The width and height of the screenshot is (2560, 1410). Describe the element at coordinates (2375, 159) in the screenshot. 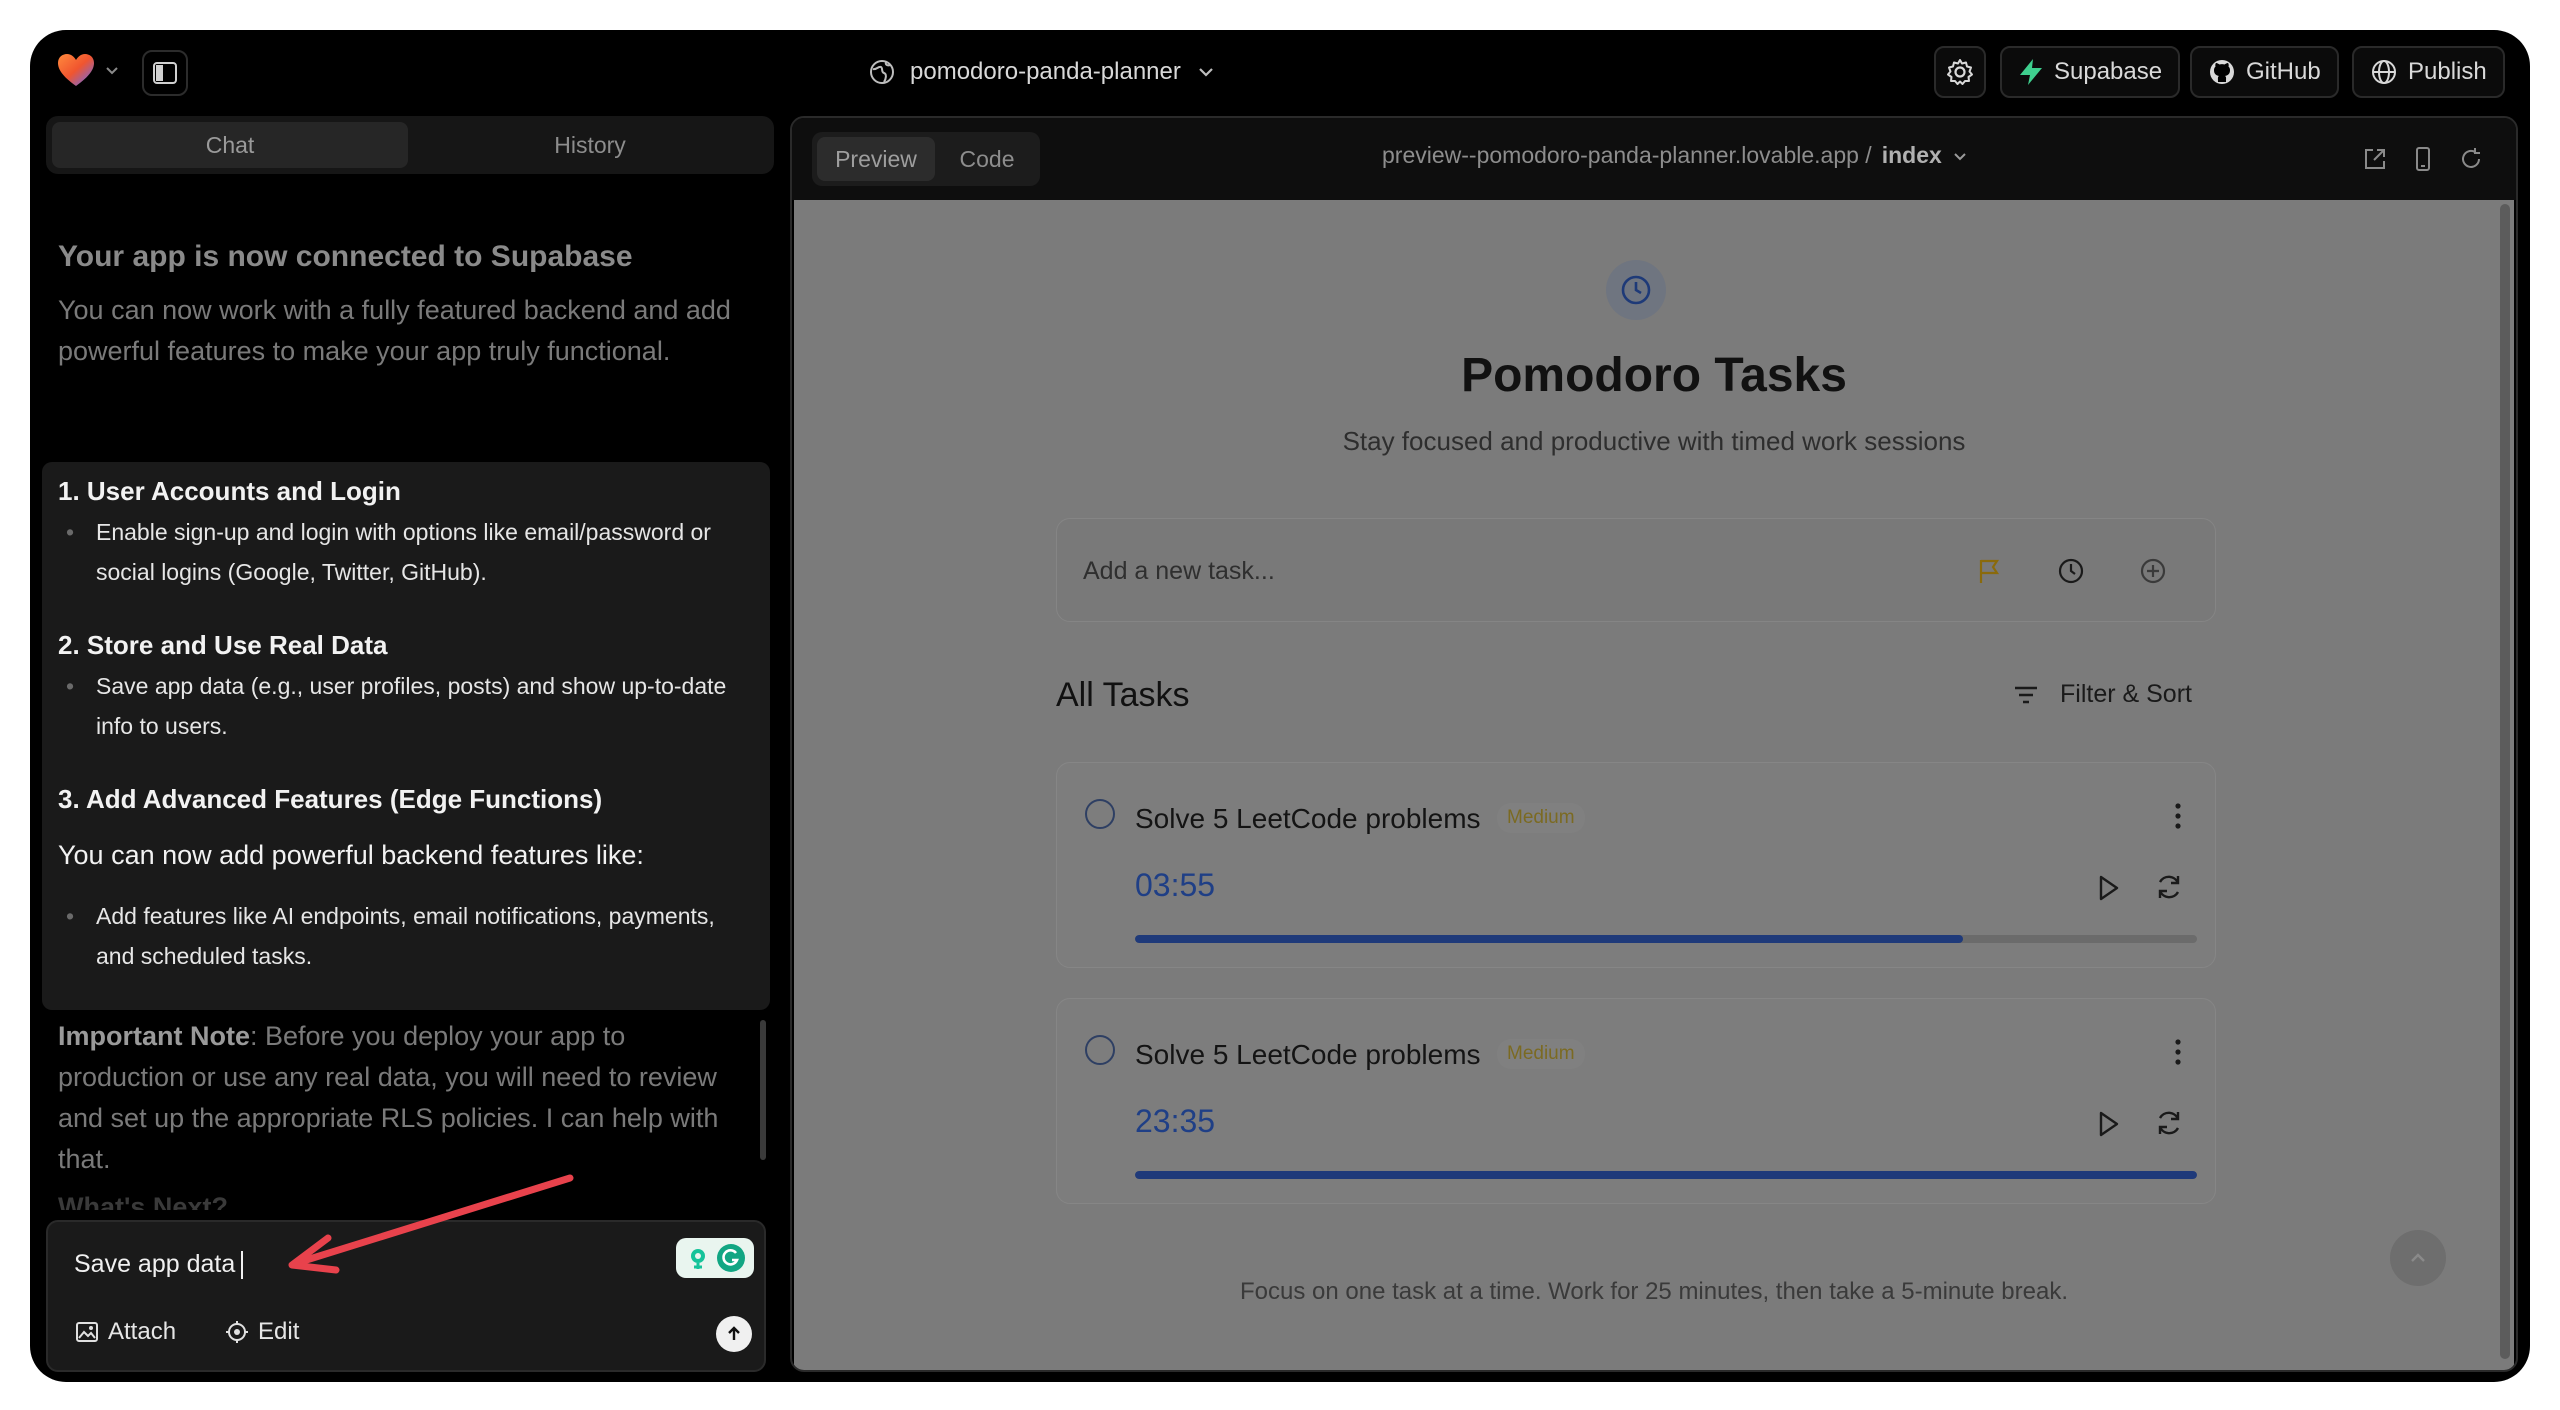

I see `external-link-icon` at that location.